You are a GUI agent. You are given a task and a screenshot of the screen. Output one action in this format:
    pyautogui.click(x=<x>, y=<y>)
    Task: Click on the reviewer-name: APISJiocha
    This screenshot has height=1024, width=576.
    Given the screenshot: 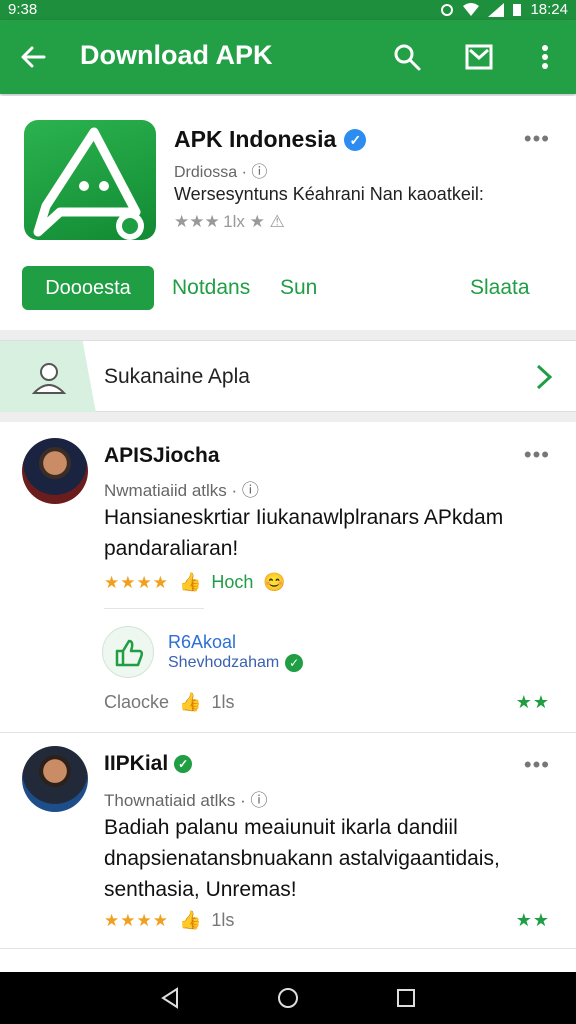 What is the action you would take?
    pyautogui.click(x=162, y=455)
    